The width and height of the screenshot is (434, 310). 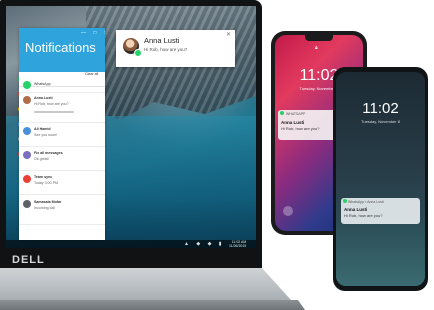 What do you see at coordinates (48, 153) in the screenshot?
I see `list-item-sender: Fix all messages` at bounding box center [48, 153].